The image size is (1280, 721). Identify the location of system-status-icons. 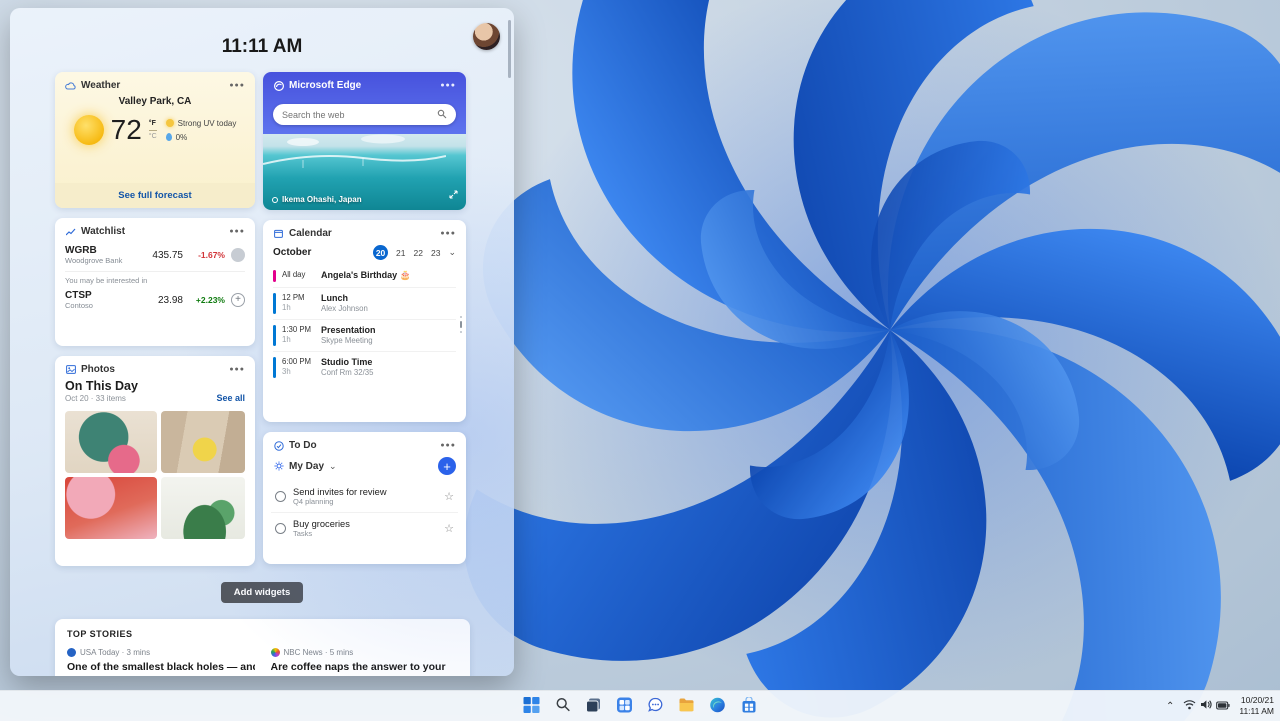
(1206, 706).